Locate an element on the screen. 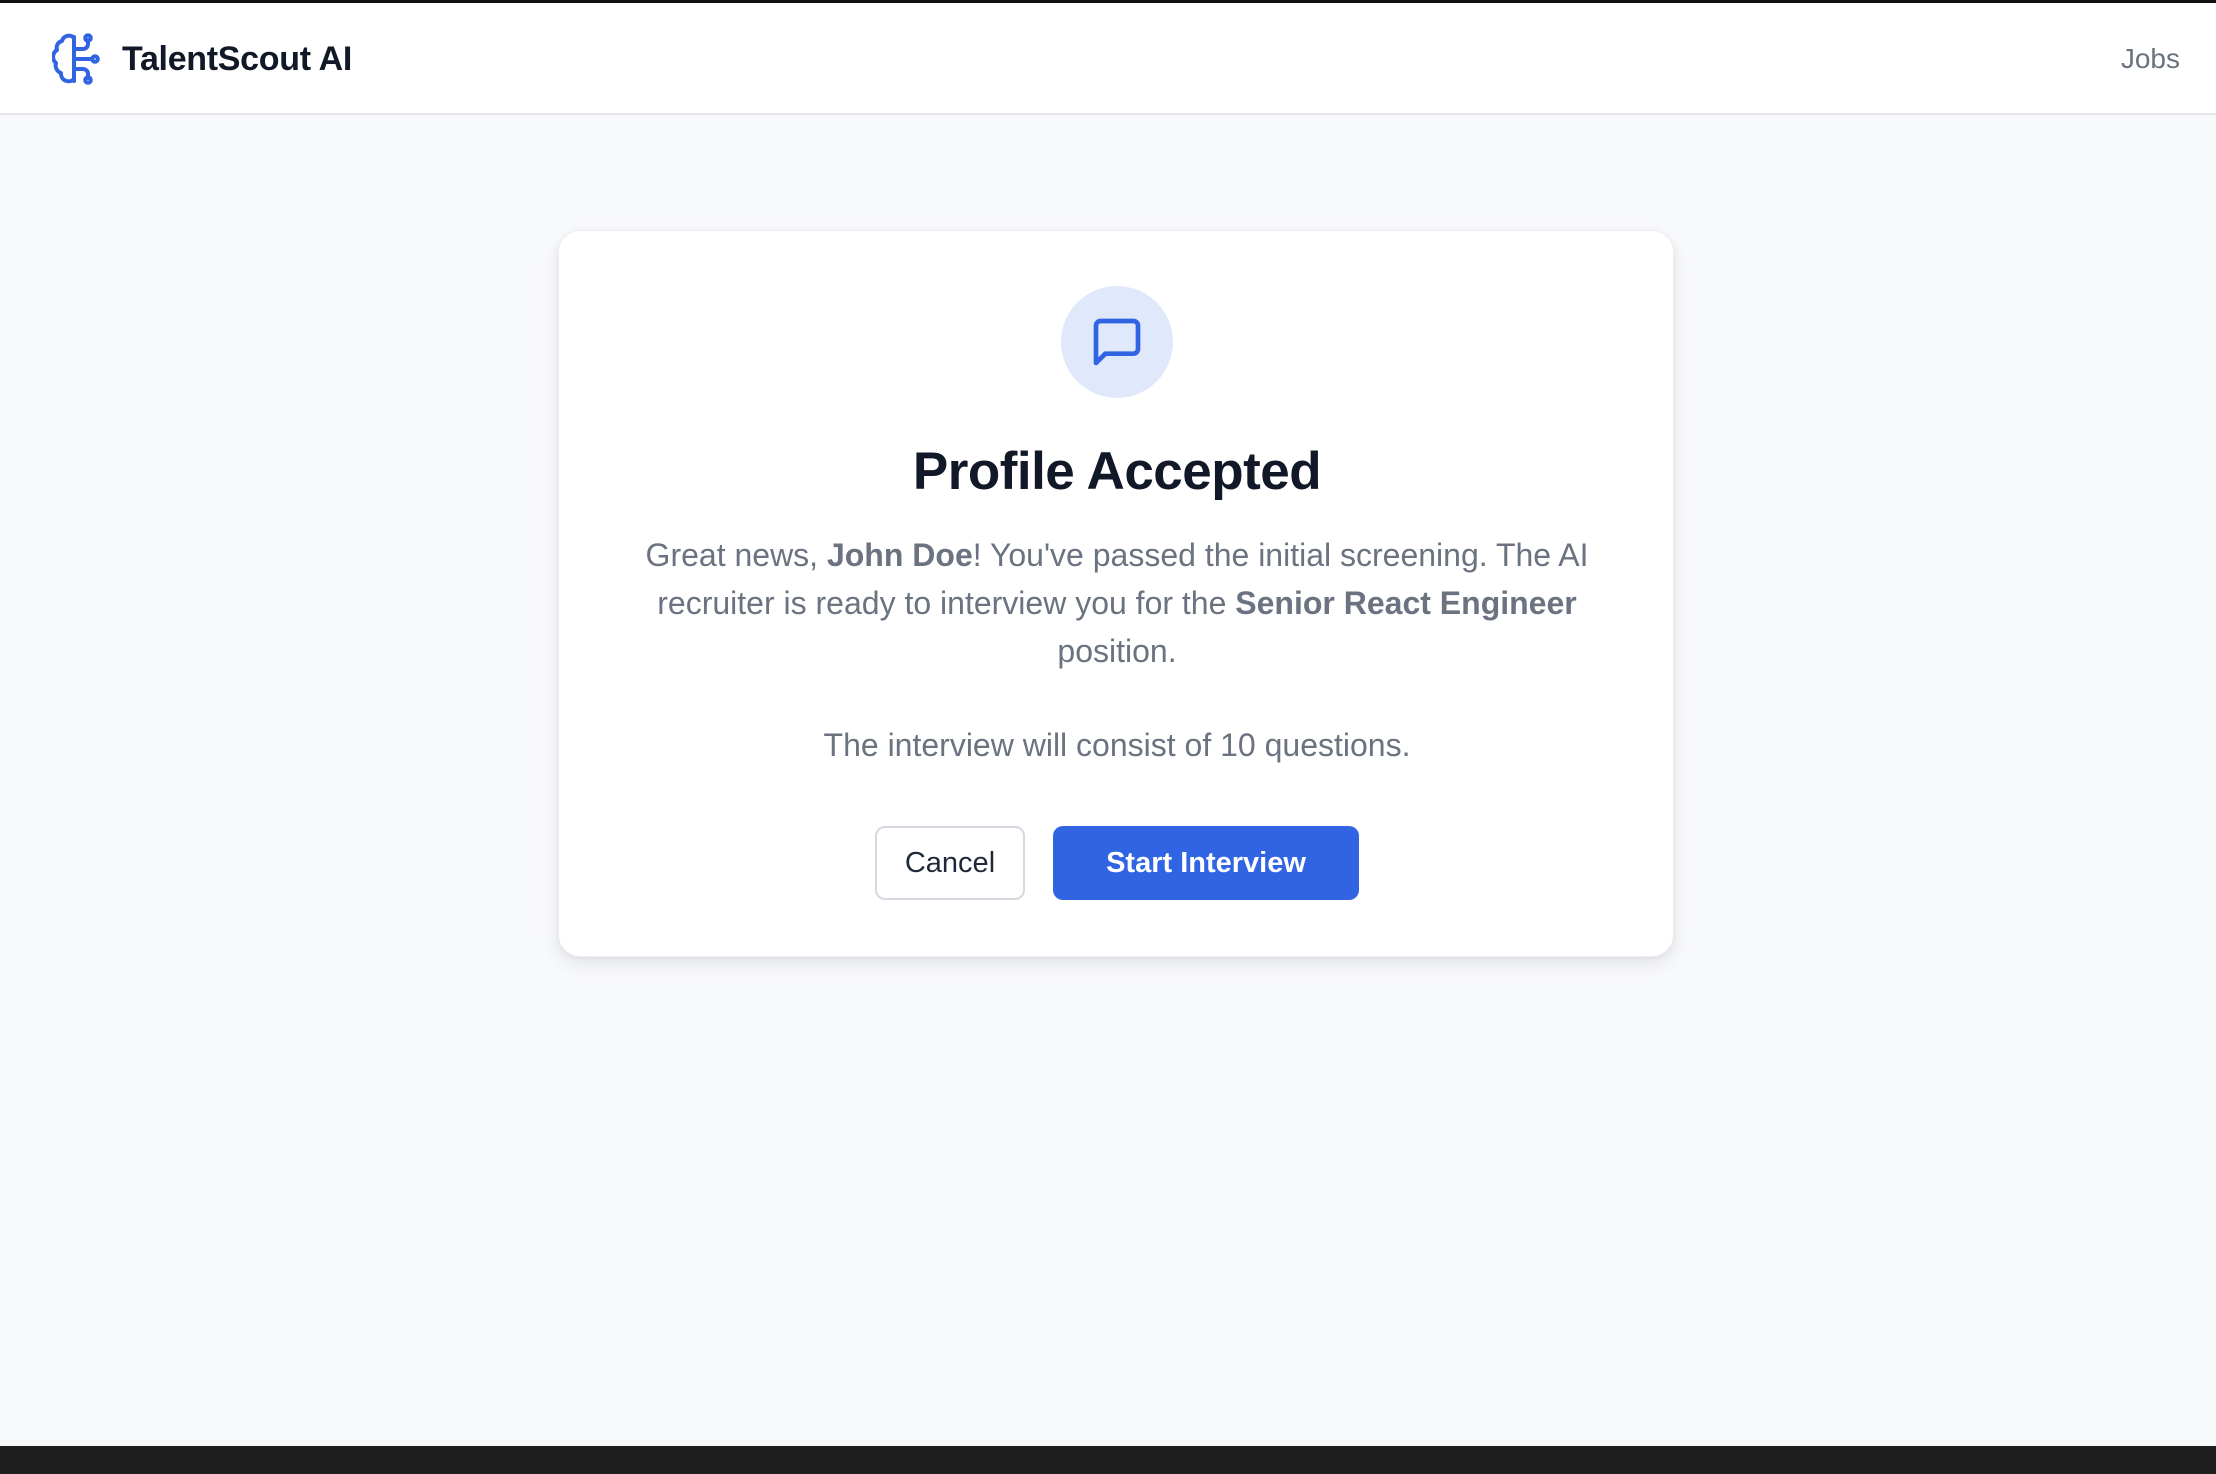 This screenshot has width=2216, height=1474. page-title: Profile Accepted is located at coordinates (1117, 471).